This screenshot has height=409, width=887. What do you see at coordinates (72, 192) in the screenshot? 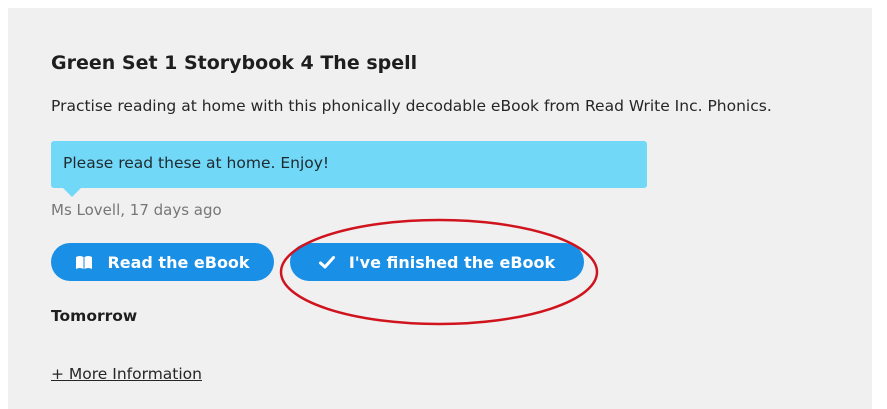
I see `speech-bubble-tail` at bounding box center [72, 192].